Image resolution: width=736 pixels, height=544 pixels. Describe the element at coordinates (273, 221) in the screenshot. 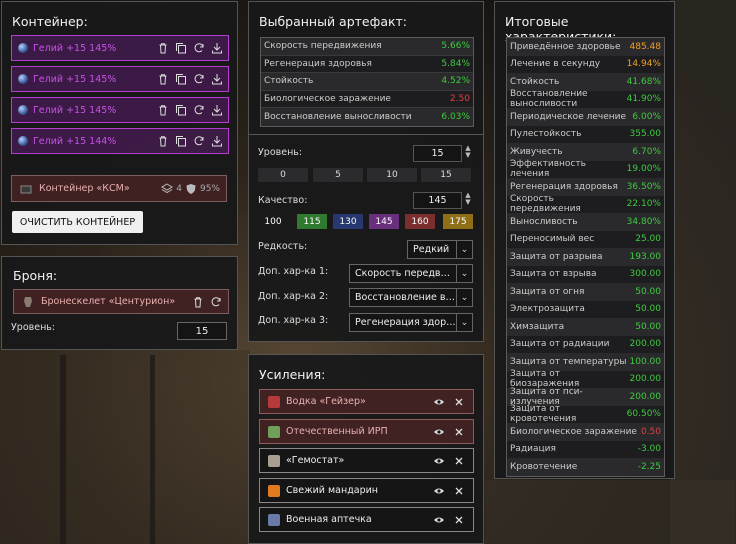

I see `quality-preset-button: 100` at that location.